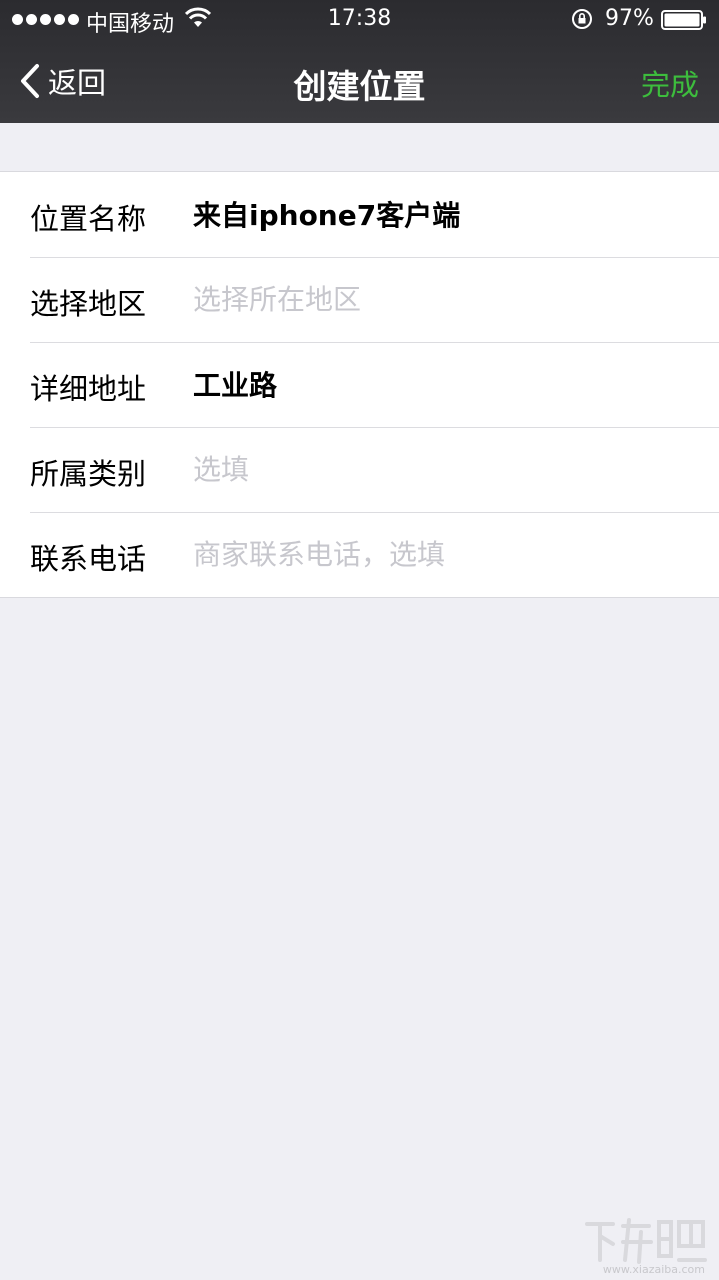  What do you see at coordinates (629, 18) in the screenshot?
I see `battery-percentage: 97%` at bounding box center [629, 18].